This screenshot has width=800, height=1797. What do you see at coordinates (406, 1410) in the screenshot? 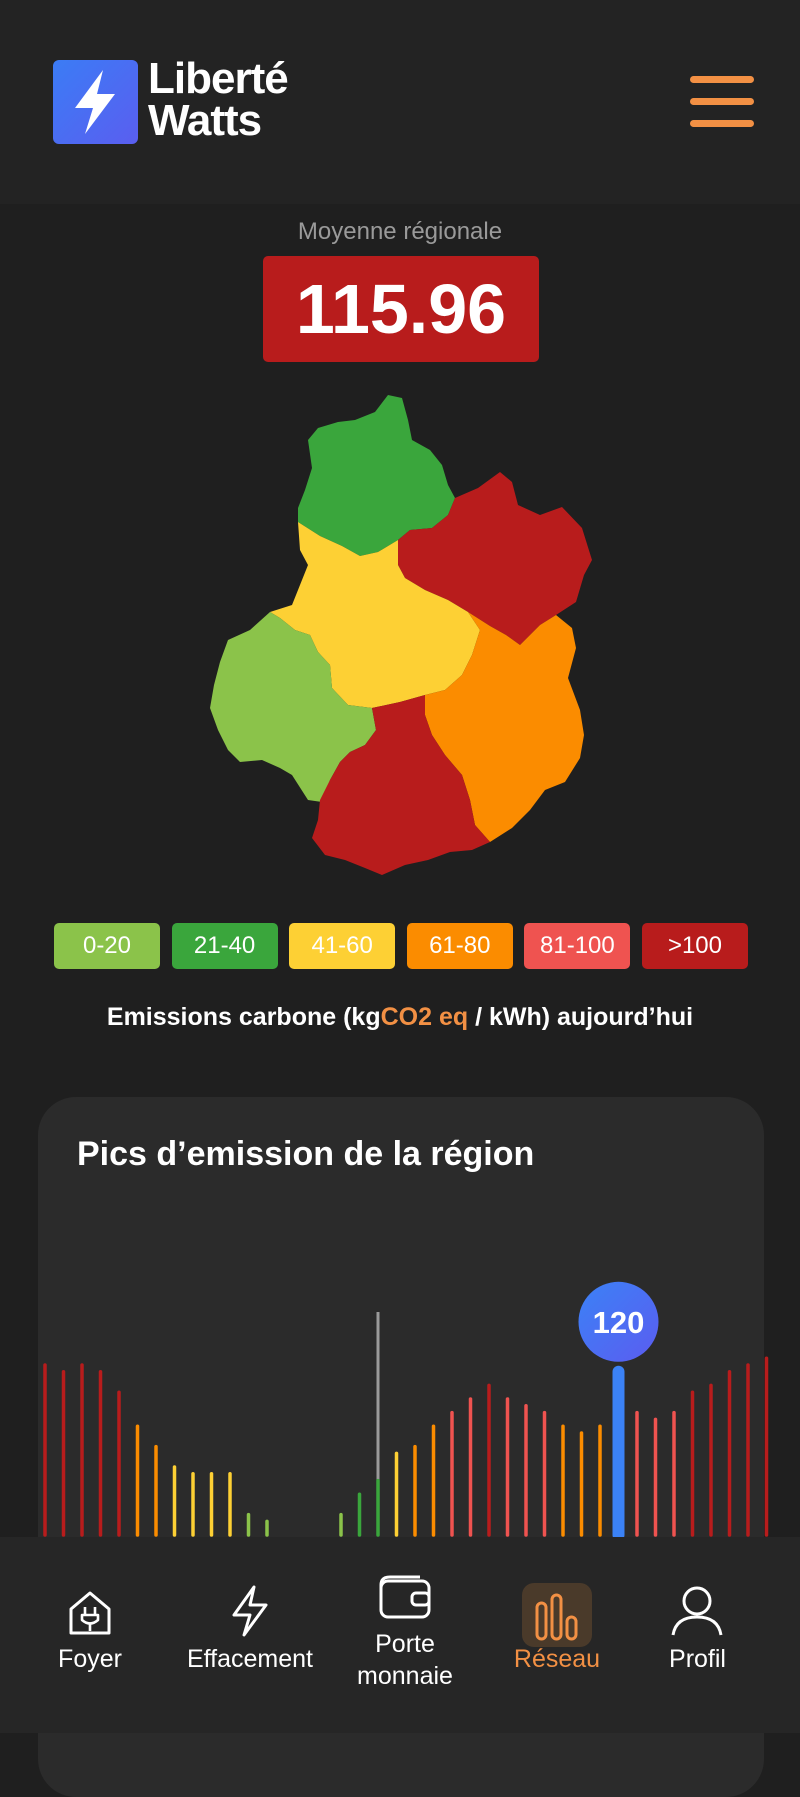
I see `emission-bar-chart: 120` at bounding box center [406, 1410].